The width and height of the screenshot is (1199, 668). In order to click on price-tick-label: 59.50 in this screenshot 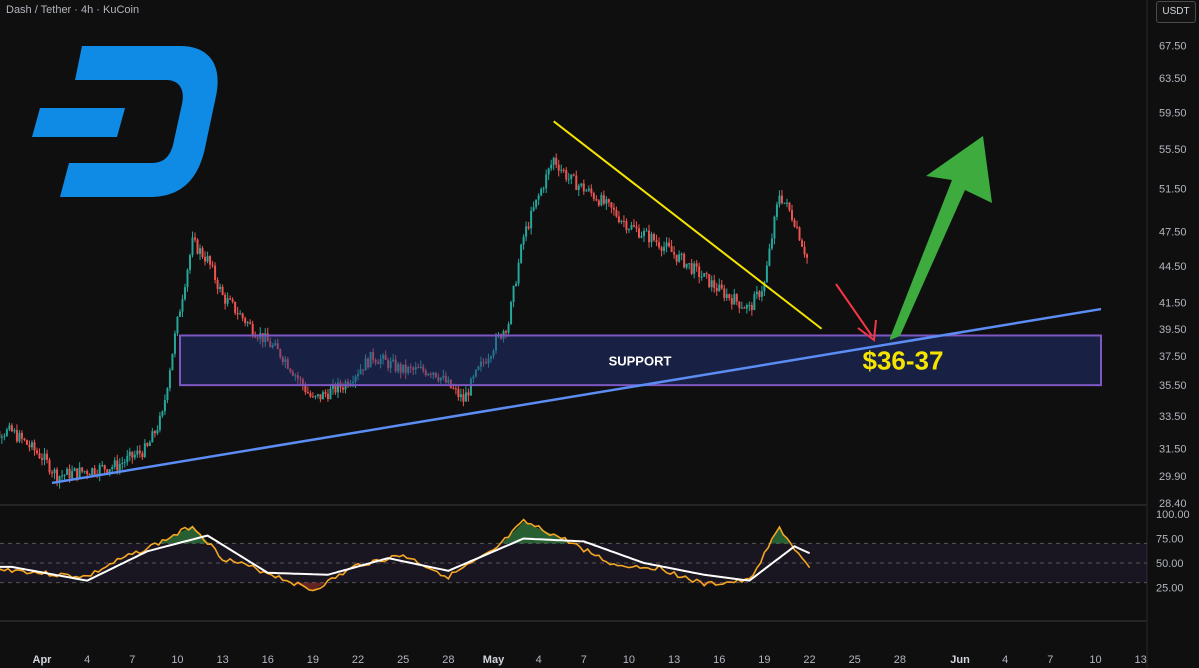, I will do `click(1173, 113)`.